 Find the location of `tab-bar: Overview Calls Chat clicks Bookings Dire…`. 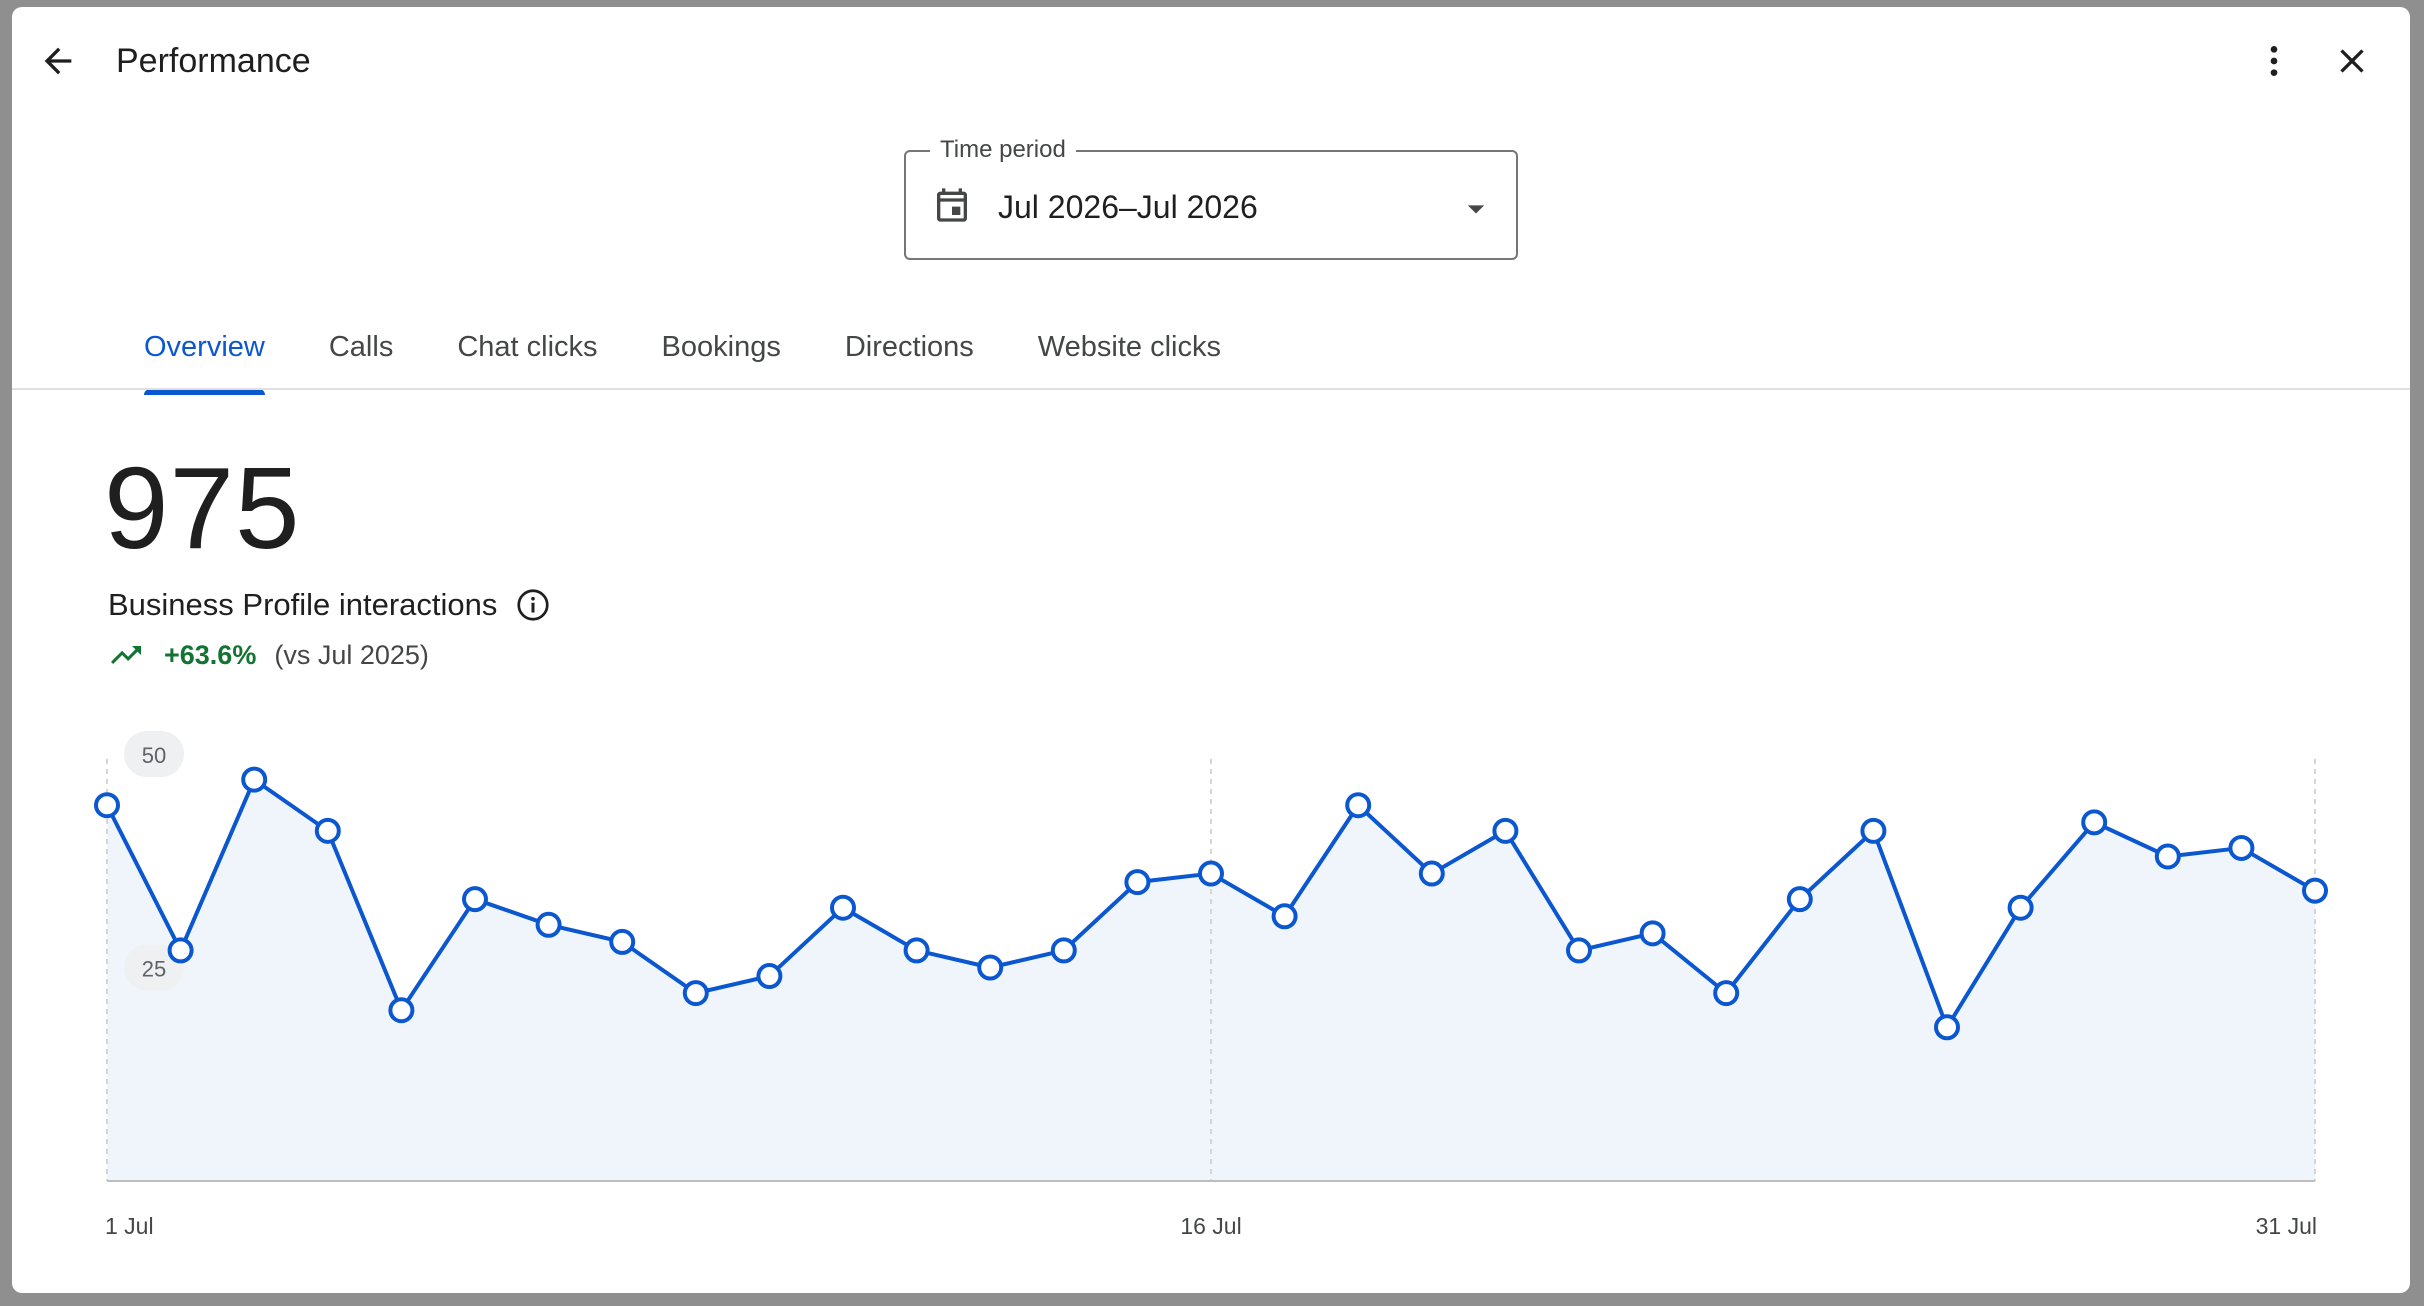

tab-bar: Overview Calls Chat clicks Bookings Dire… is located at coordinates (682, 352).